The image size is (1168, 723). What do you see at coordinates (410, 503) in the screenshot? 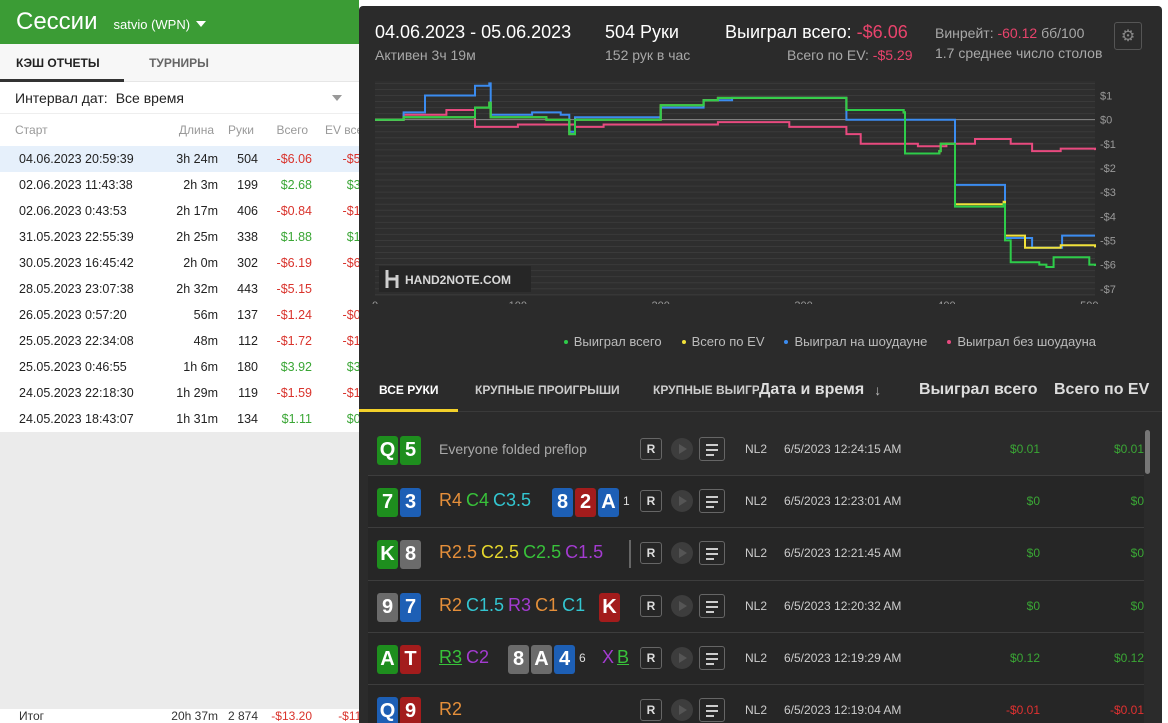
I see `hole-card: 3` at bounding box center [410, 503].